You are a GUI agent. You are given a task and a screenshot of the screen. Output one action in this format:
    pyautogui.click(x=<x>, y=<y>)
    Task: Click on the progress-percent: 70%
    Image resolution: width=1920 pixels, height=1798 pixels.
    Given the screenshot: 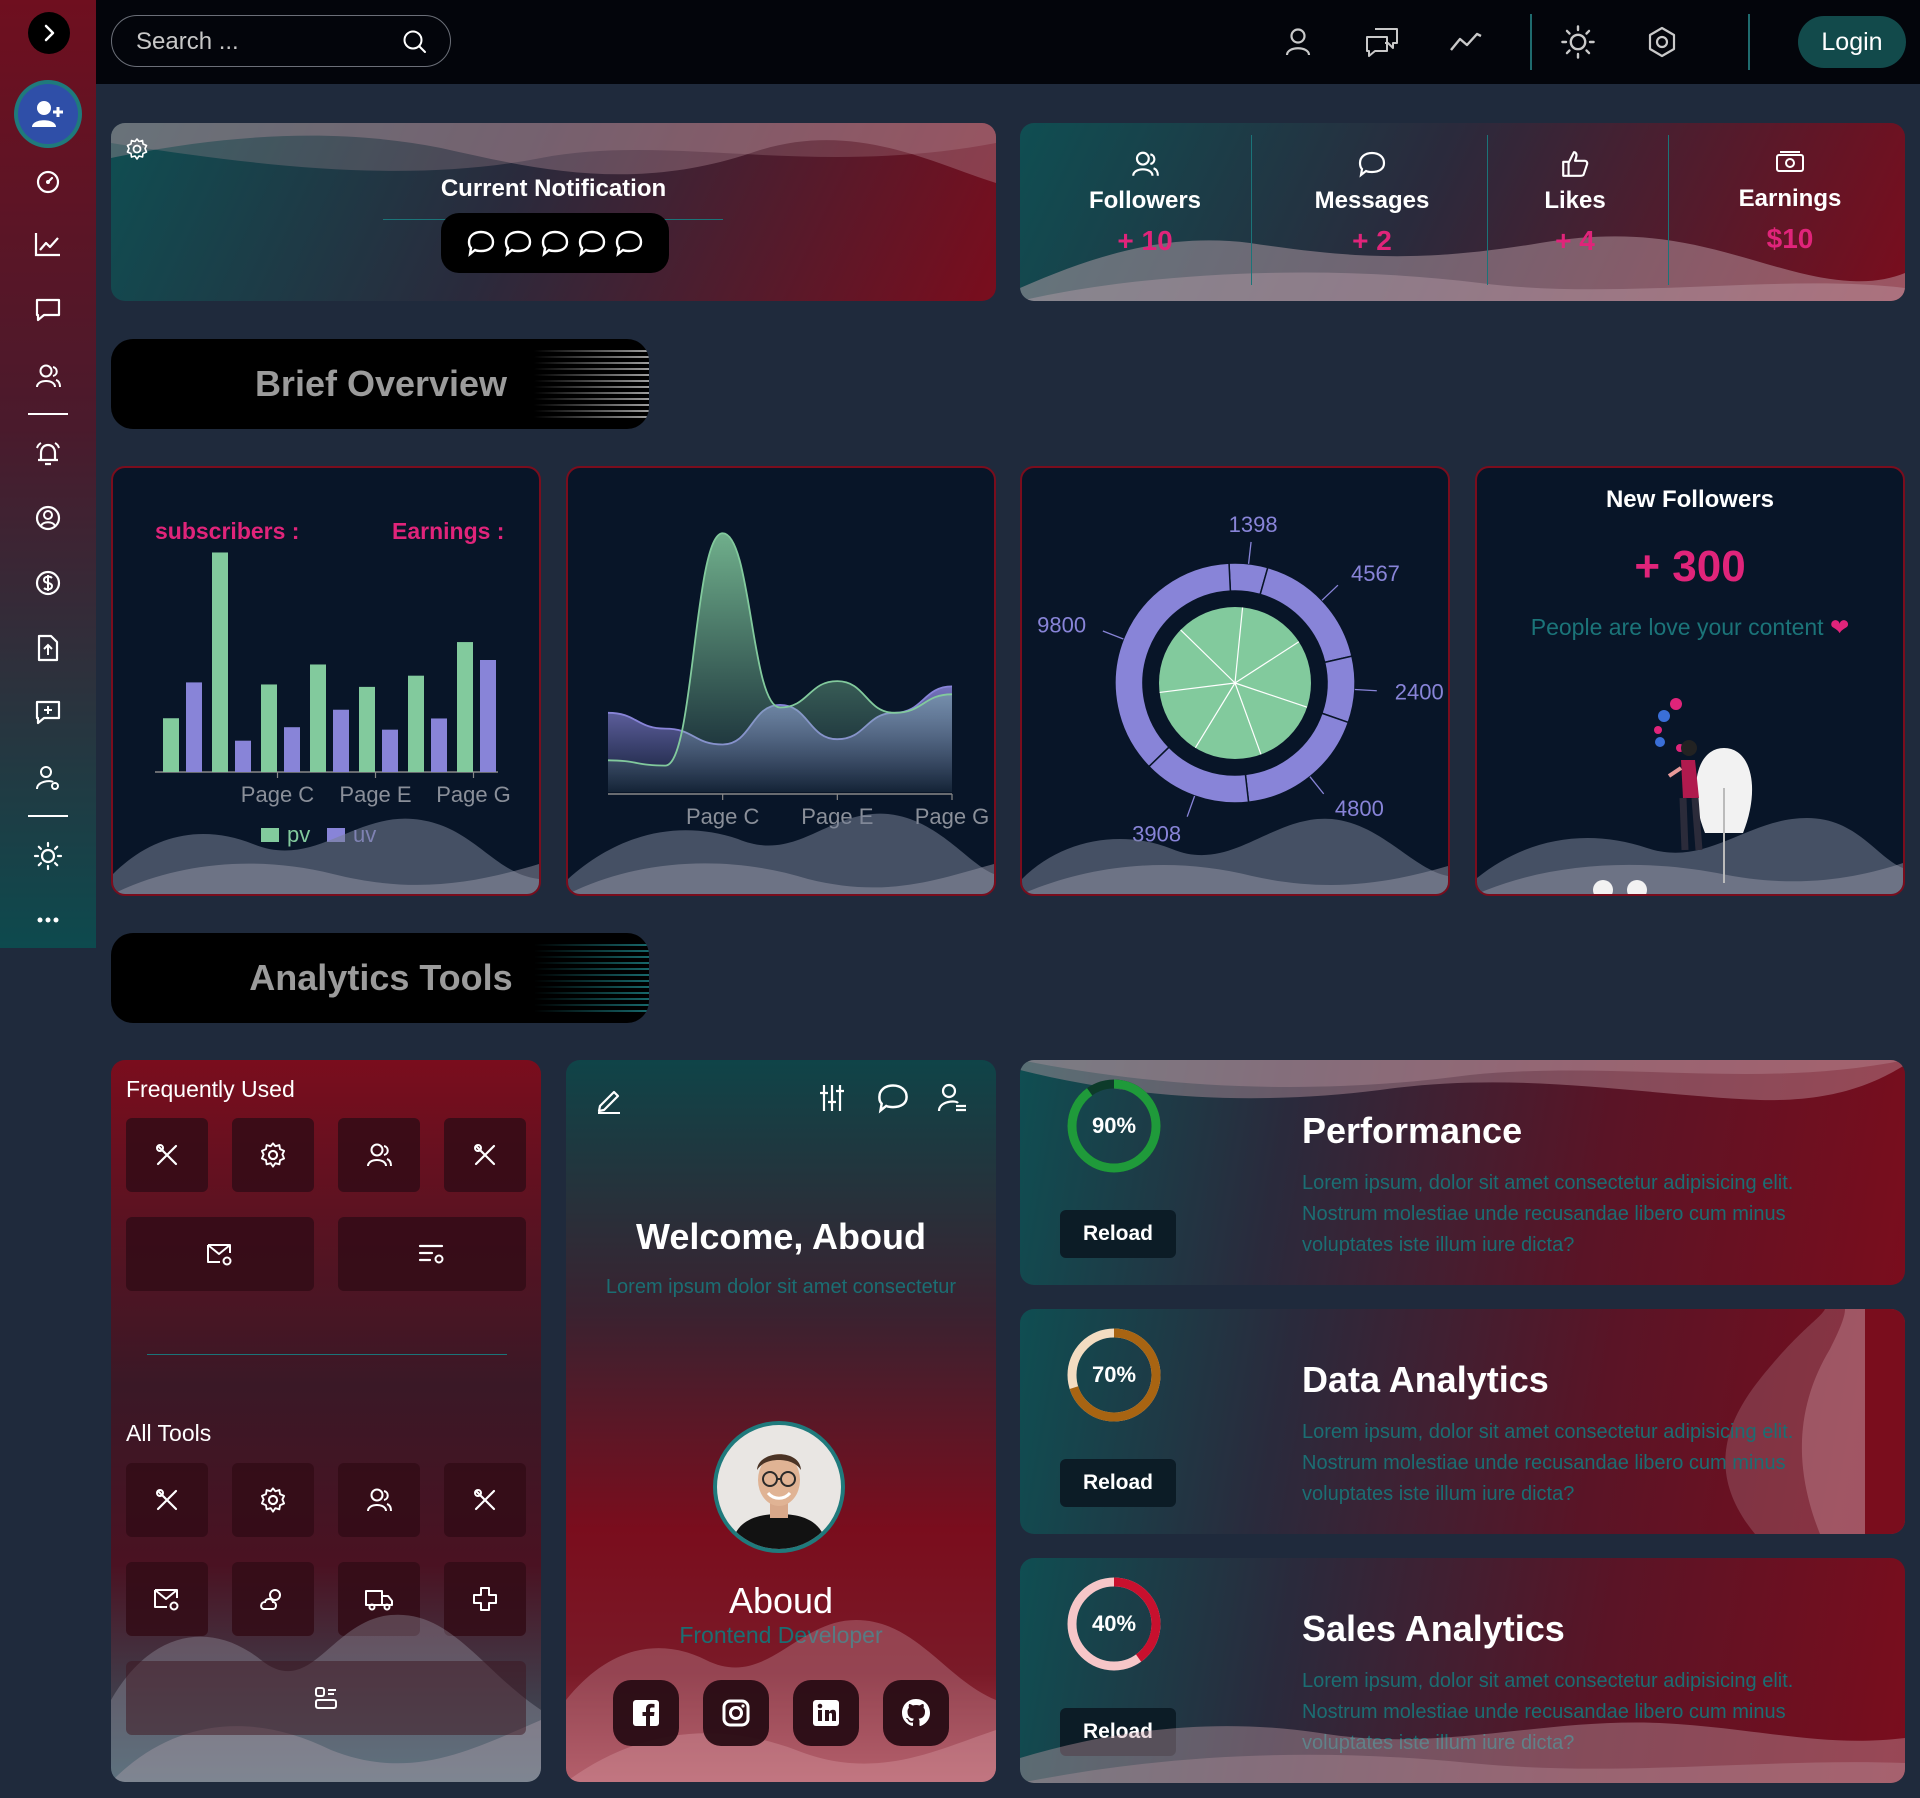 What is the action you would take?
    pyautogui.click(x=1114, y=1374)
    